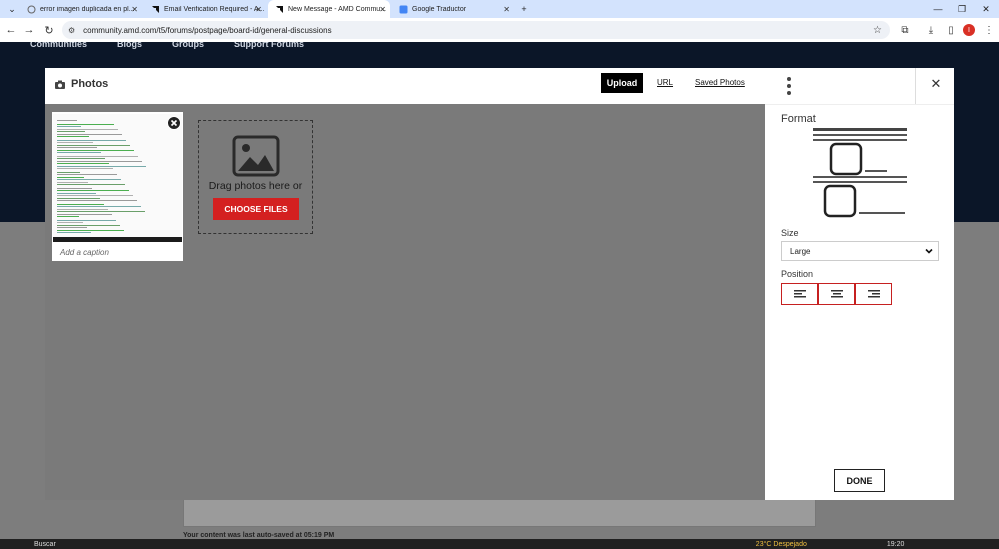 Image resolution: width=999 pixels, height=549 pixels. What do you see at coordinates (877, 30) in the screenshot?
I see `bookmark-star-icon: ☆` at bounding box center [877, 30].